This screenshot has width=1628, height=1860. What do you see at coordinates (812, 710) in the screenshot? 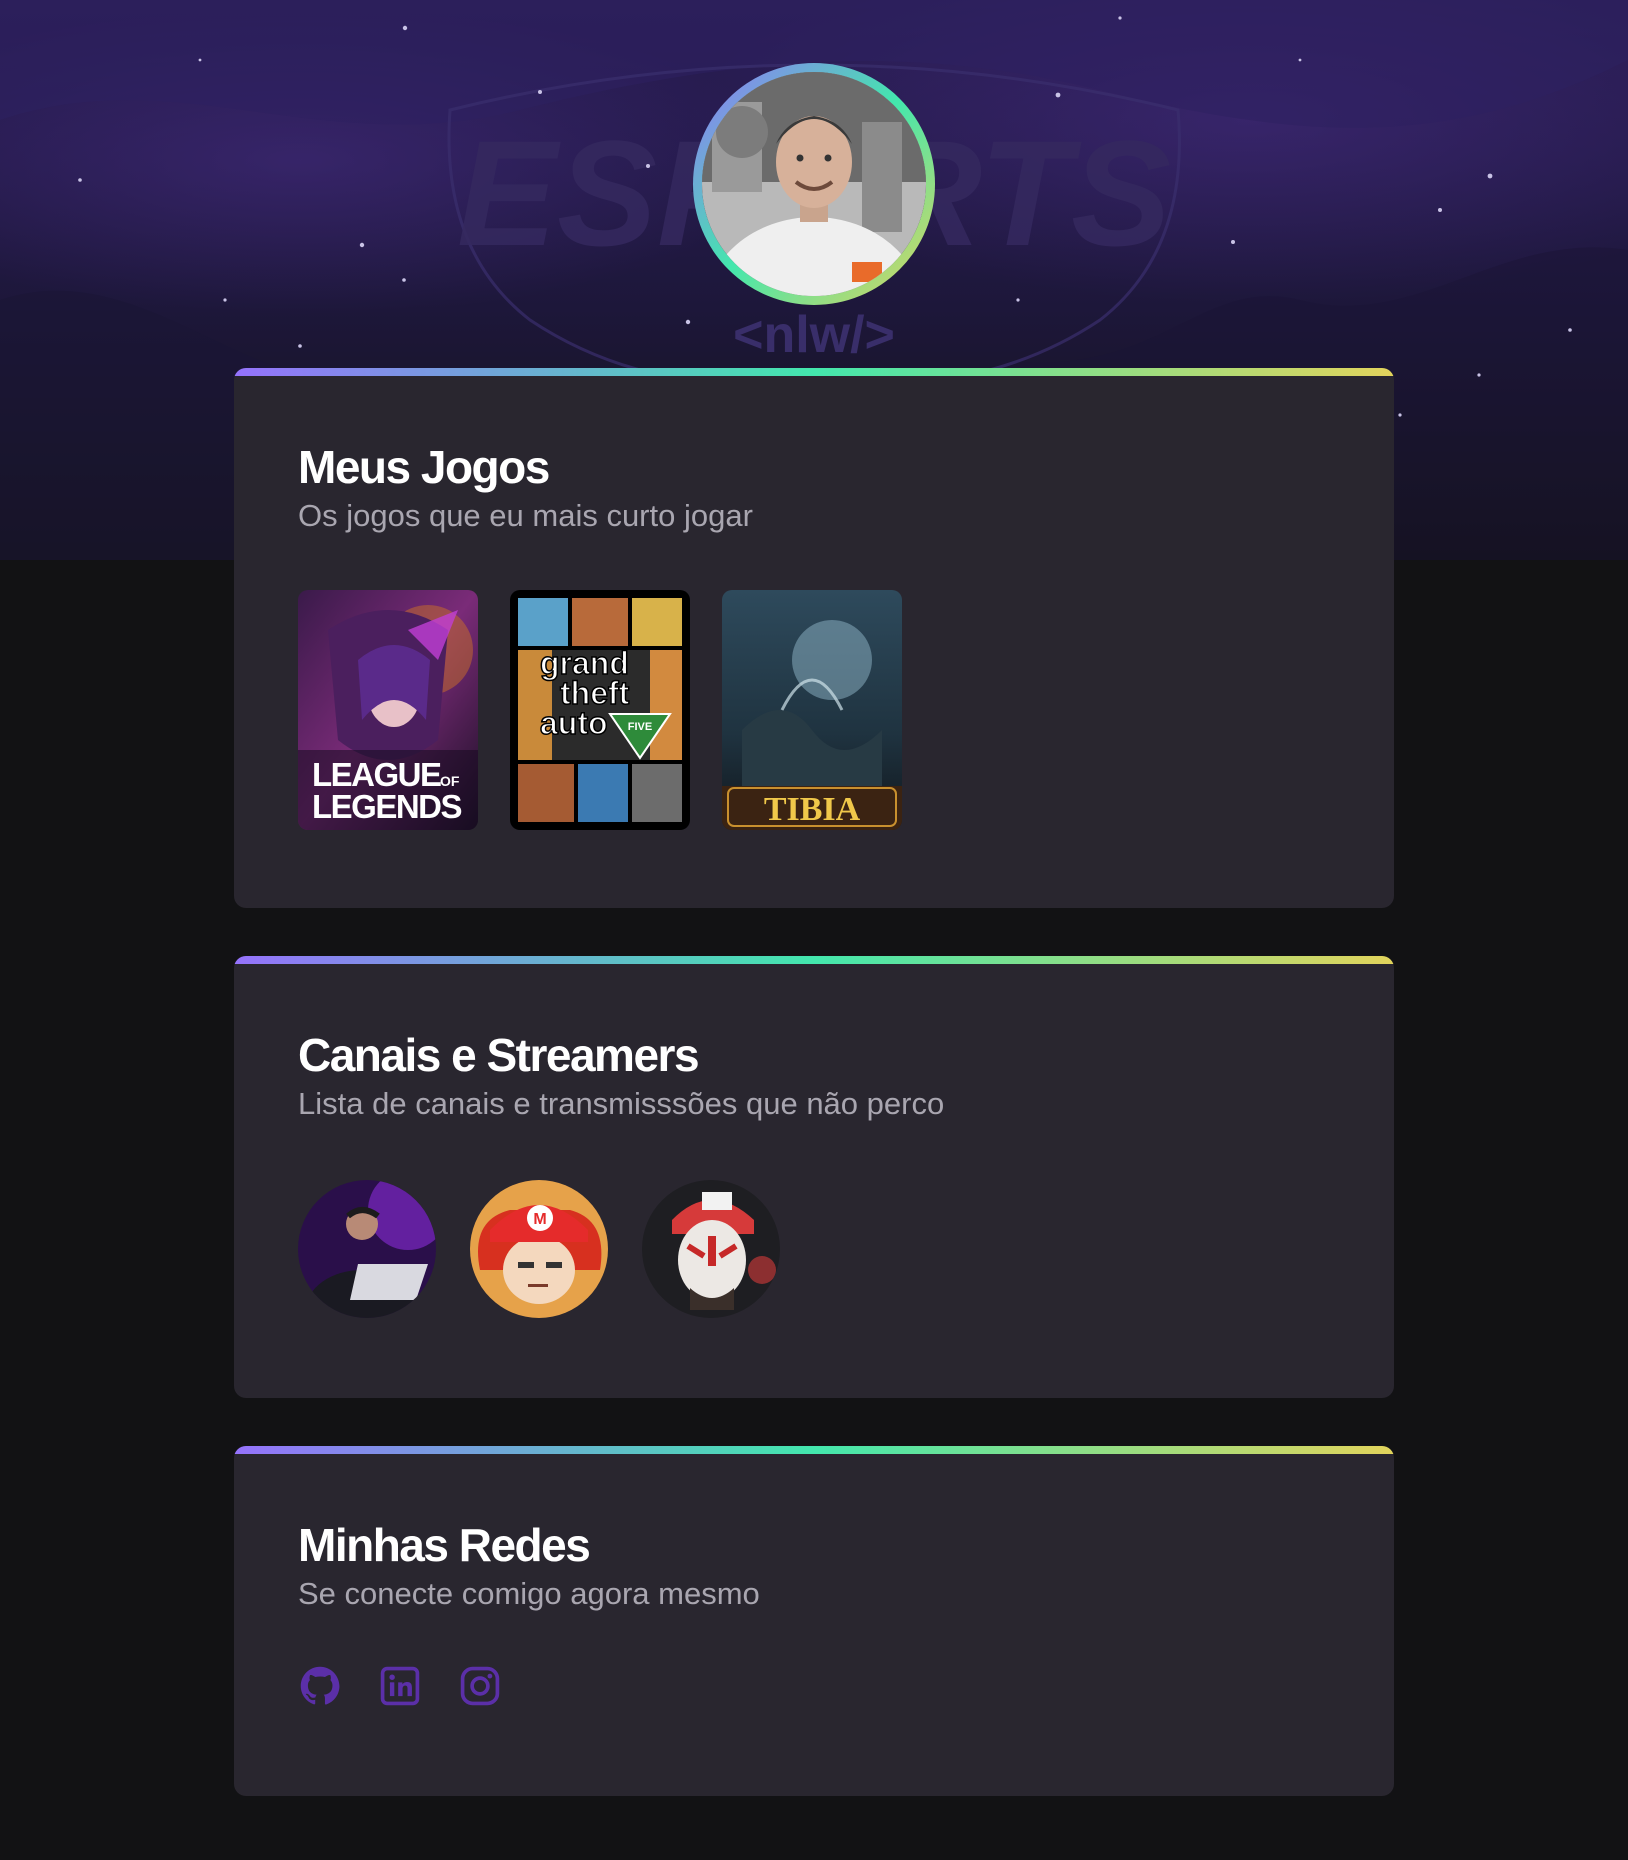
I see `game-card-tibia: TIBIA` at bounding box center [812, 710].